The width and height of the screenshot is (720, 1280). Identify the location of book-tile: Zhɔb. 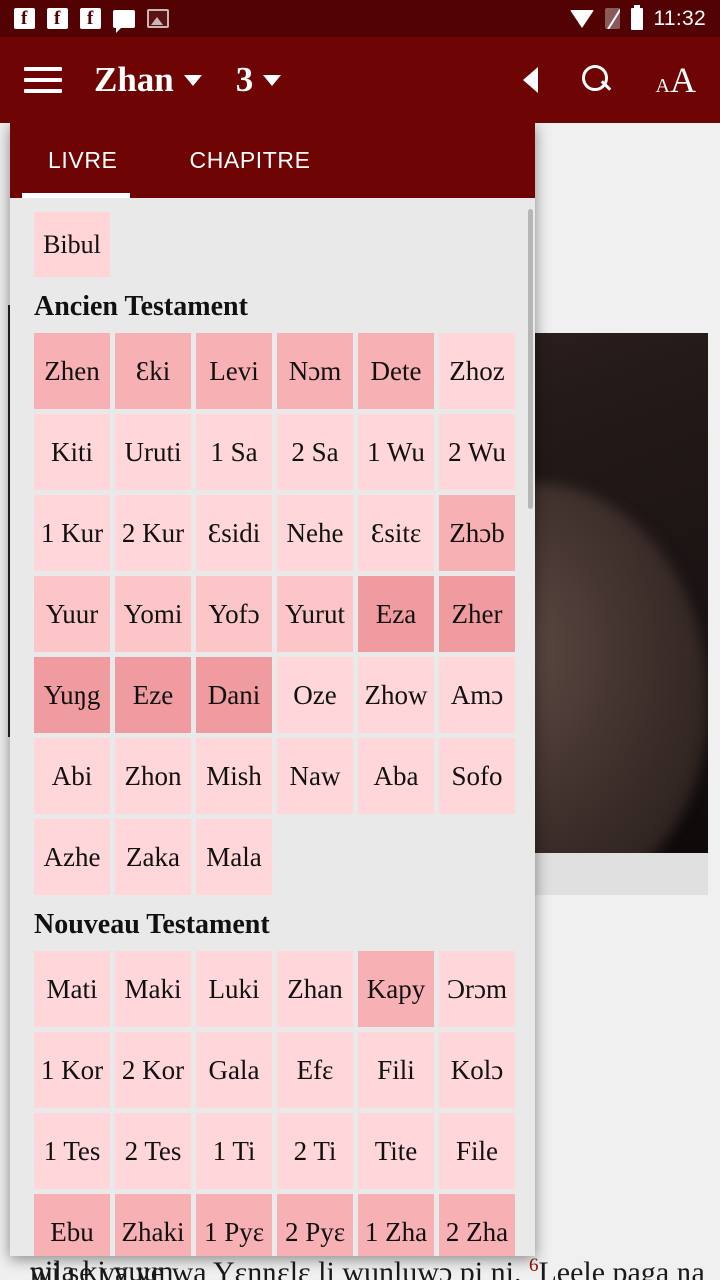
(477, 533).